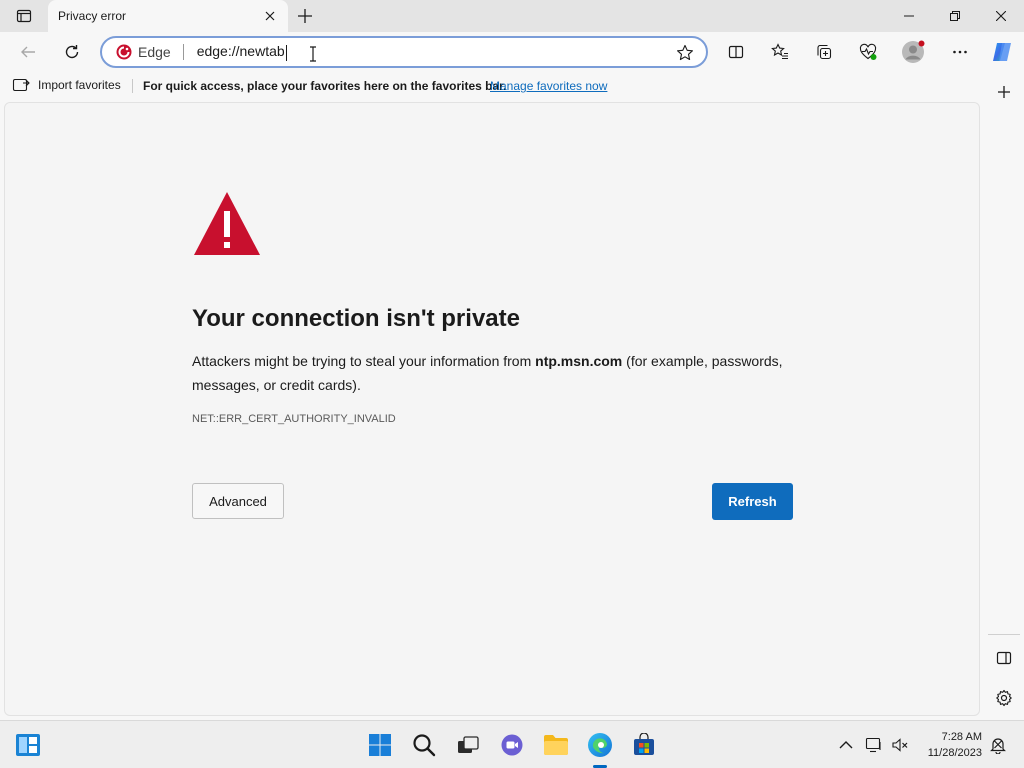 This screenshot has height=768, width=1024. I want to click on collections-icon, so click(824, 52).